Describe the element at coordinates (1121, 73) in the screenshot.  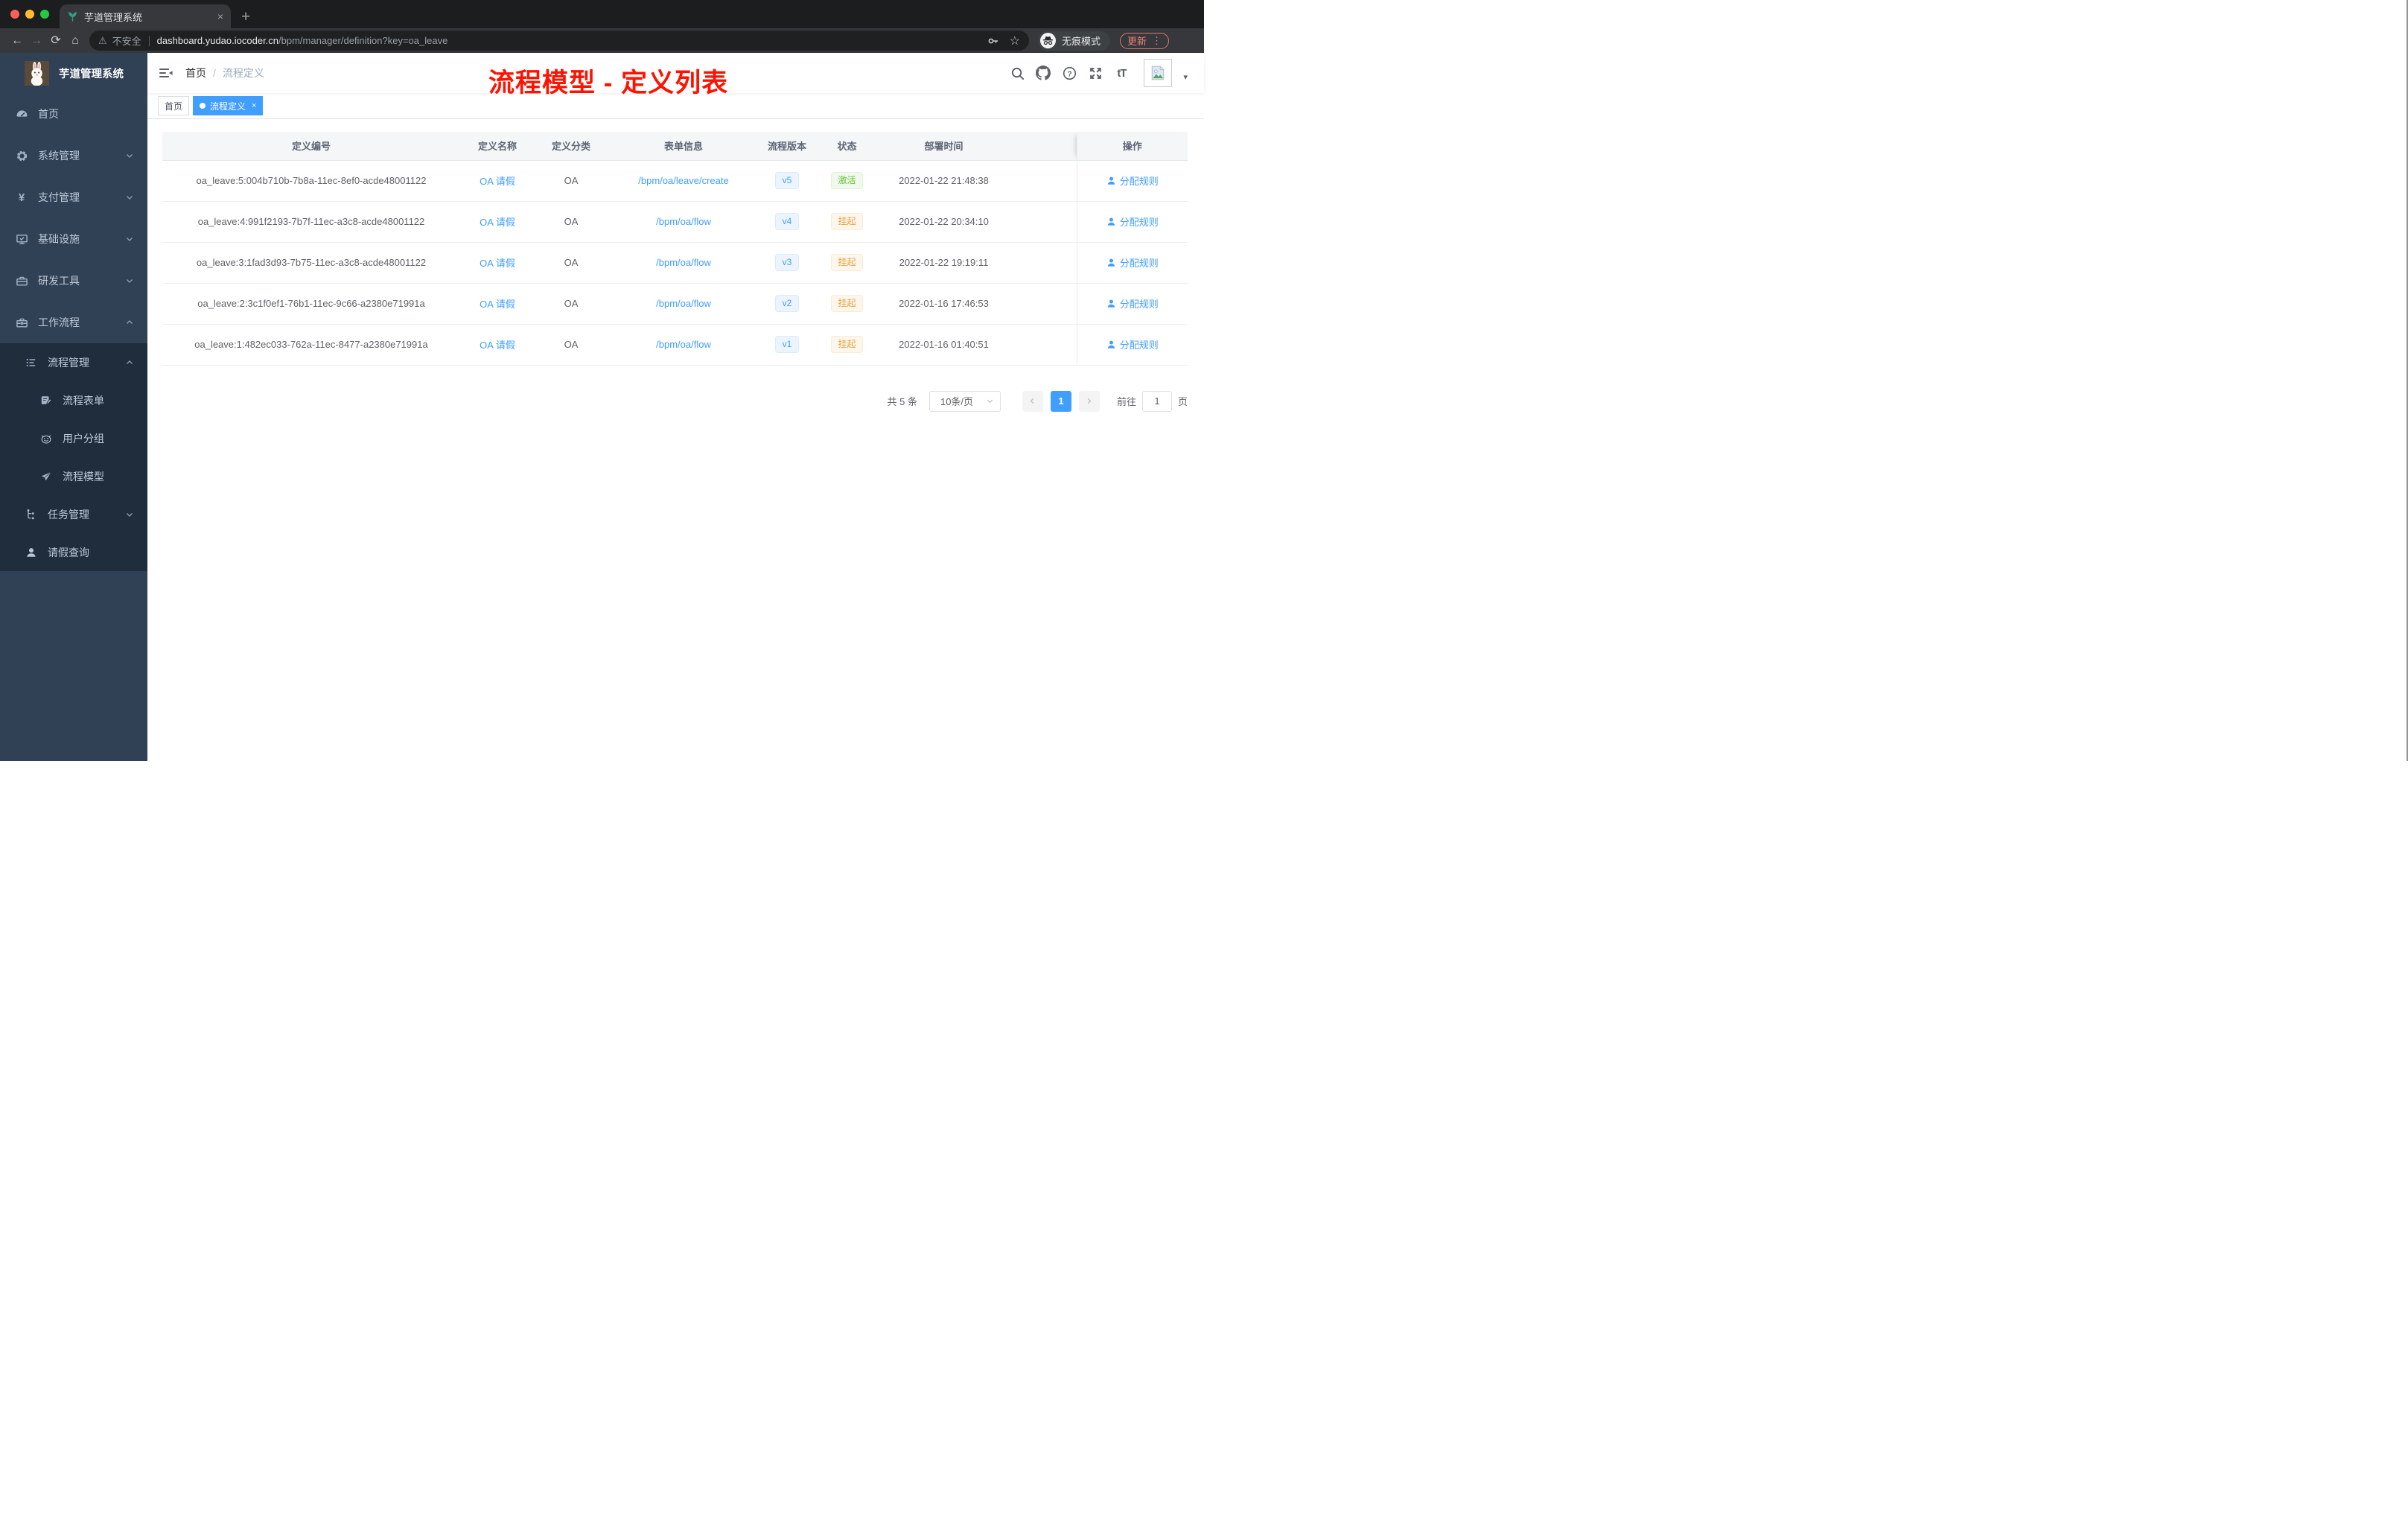
I see `font-size-icon: tT` at that location.